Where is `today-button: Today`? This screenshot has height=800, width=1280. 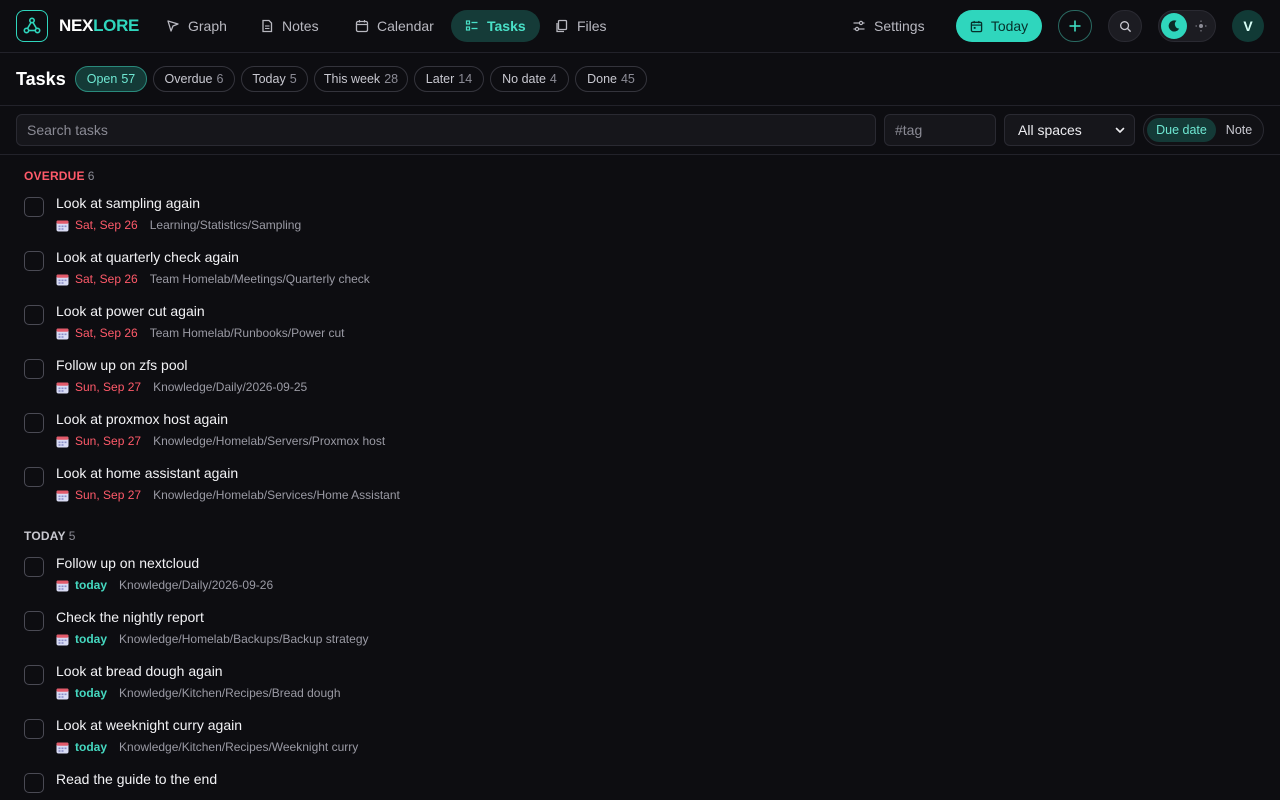
today-button: Today is located at coordinates (999, 26).